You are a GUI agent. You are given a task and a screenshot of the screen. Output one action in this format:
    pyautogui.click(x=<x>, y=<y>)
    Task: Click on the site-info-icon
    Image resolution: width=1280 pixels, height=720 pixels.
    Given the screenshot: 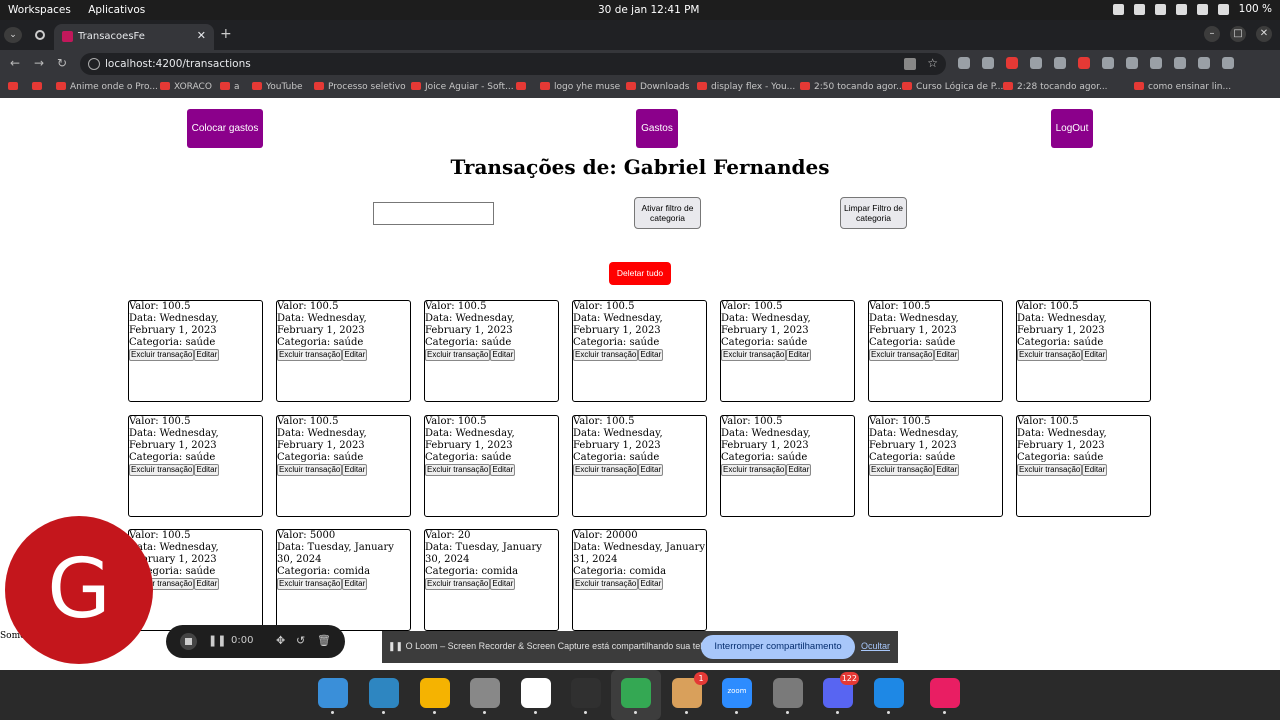 What is the action you would take?
    pyautogui.click(x=94, y=64)
    